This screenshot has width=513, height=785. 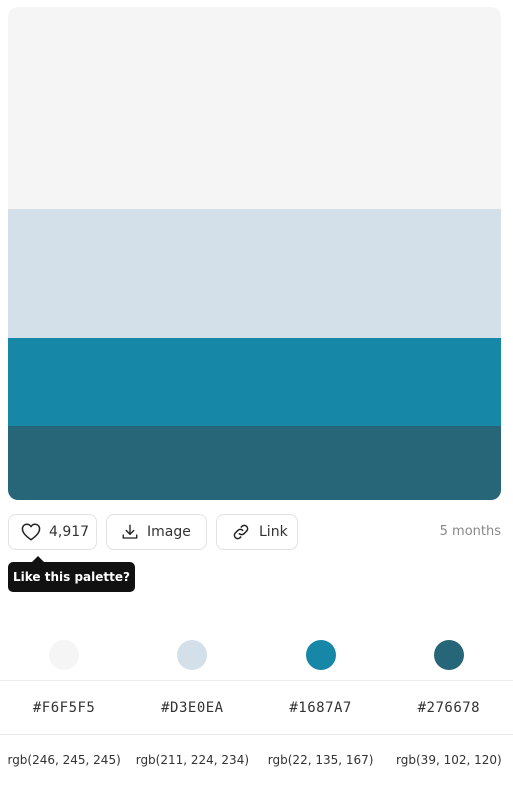 I want to click on color-dots-row, so click(x=256, y=655).